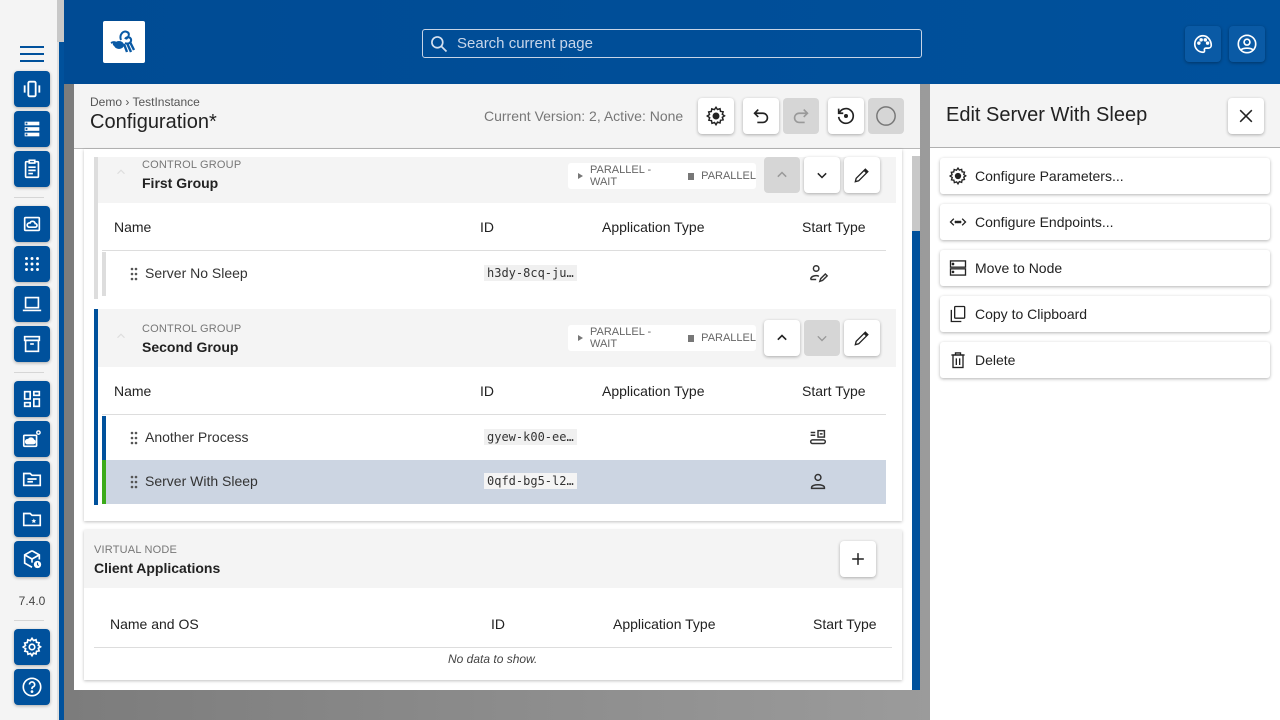 Image resolution: width=1280 pixels, height=720 pixels. I want to click on group-title: First Group, so click(180, 183).